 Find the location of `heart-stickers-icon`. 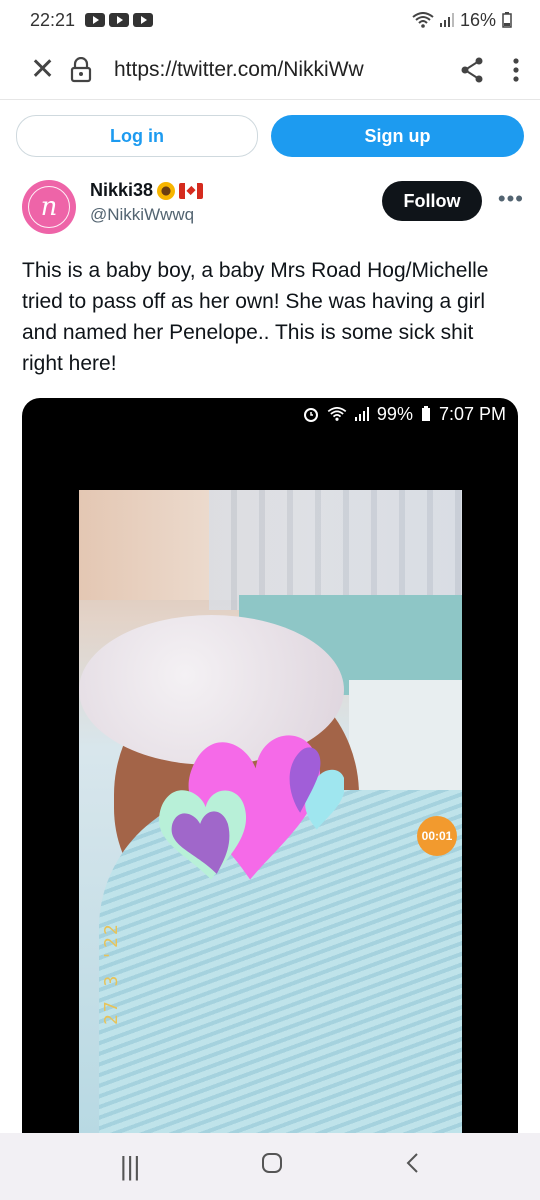

heart-stickers-icon is located at coordinates (251, 807).